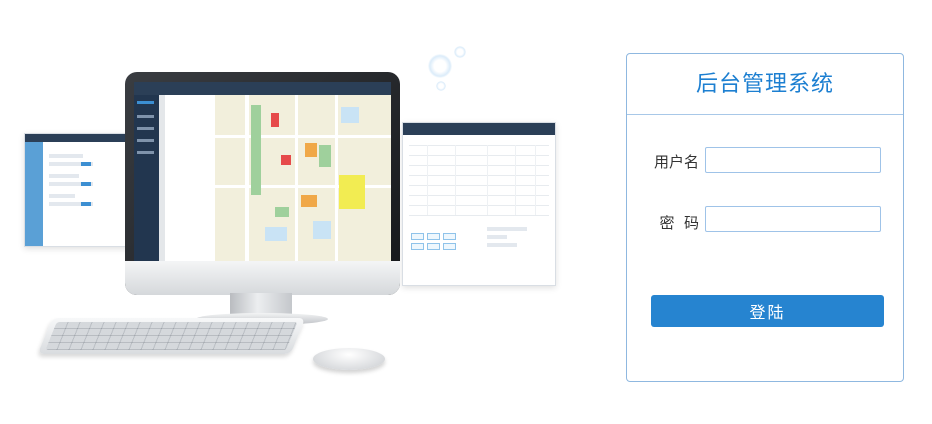  I want to click on username-input, so click(793, 160).